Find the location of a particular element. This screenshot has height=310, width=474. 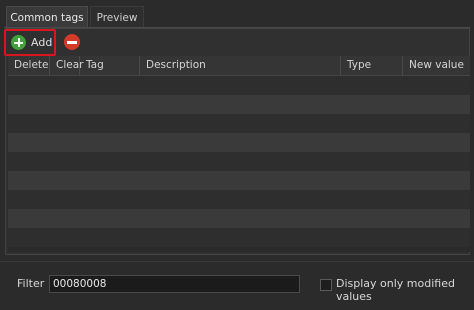

filter-input is located at coordinates (174, 284).